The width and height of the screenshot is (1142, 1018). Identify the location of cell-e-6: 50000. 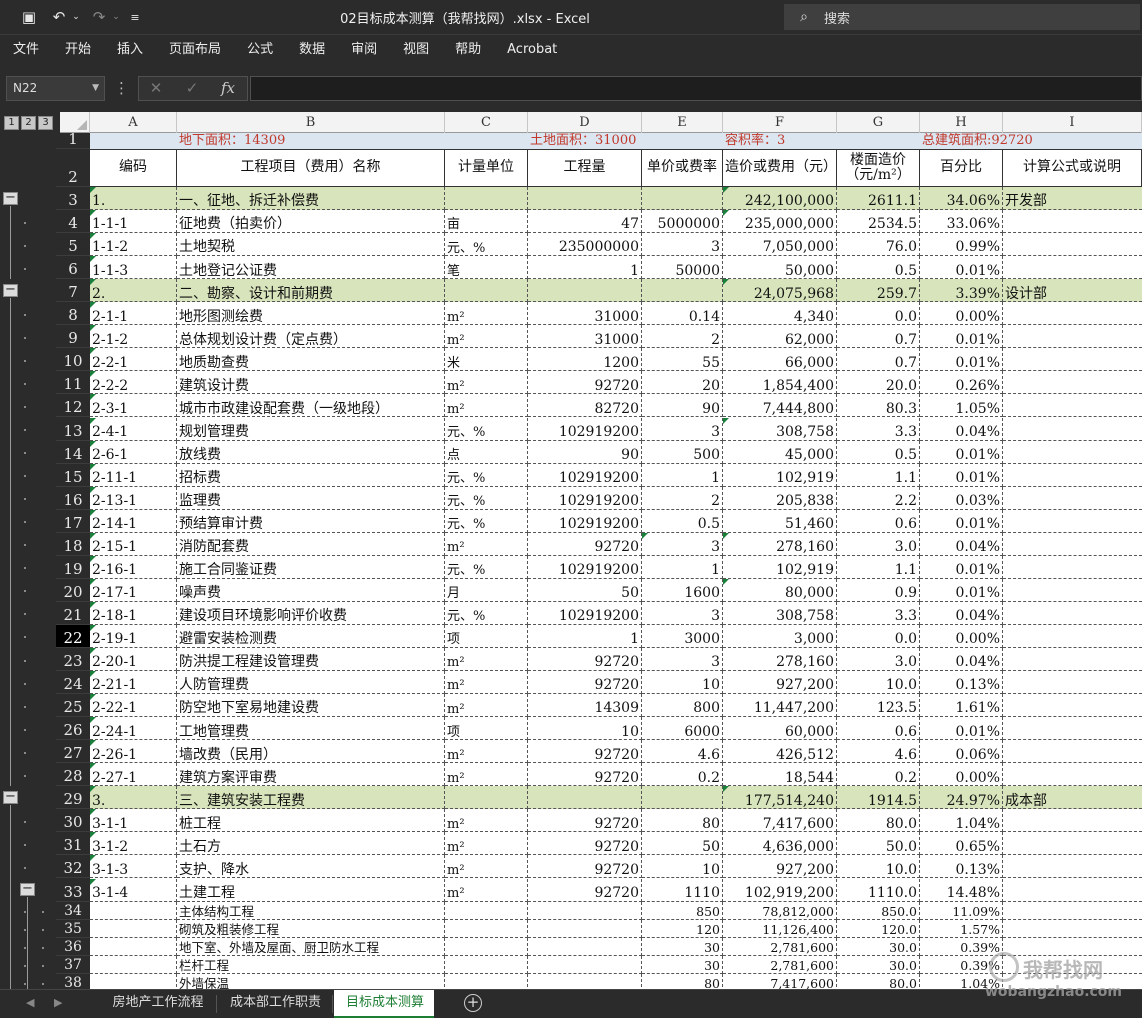
(682, 268).